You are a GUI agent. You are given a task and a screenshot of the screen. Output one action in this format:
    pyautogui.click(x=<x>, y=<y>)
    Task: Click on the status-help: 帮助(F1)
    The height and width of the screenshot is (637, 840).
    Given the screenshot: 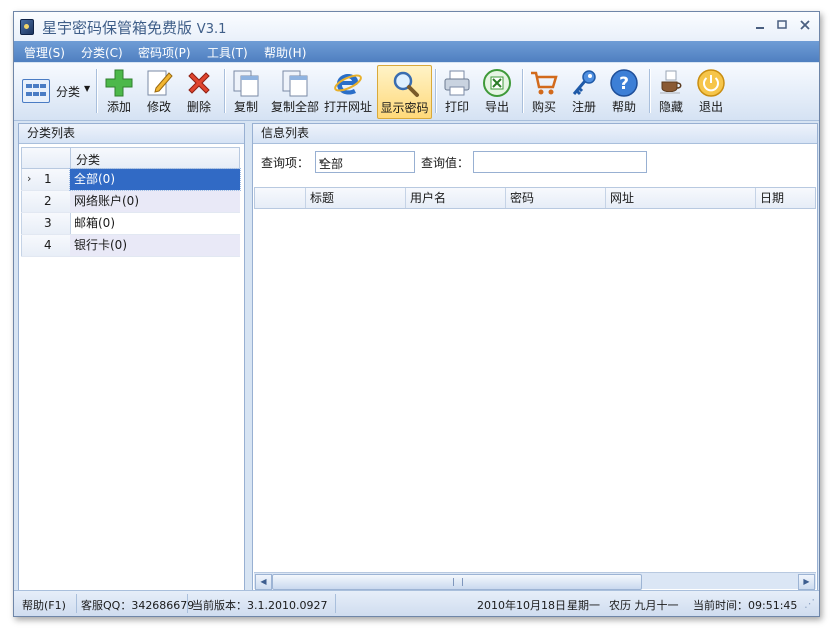 What is the action you would take?
    pyautogui.click(x=44, y=605)
    